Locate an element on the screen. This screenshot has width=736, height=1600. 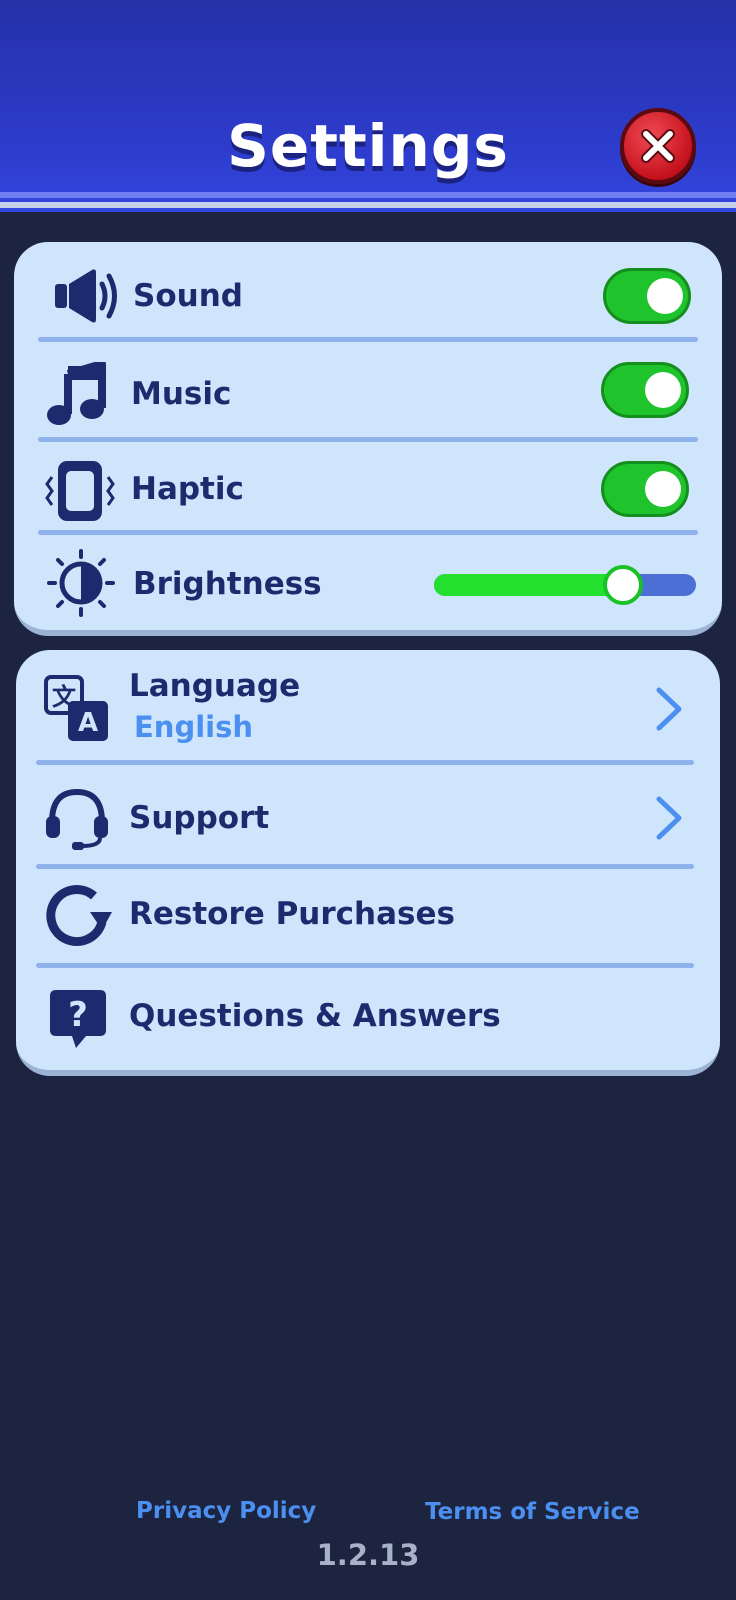
haptic-label: Haptic is located at coordinates (187, 489).